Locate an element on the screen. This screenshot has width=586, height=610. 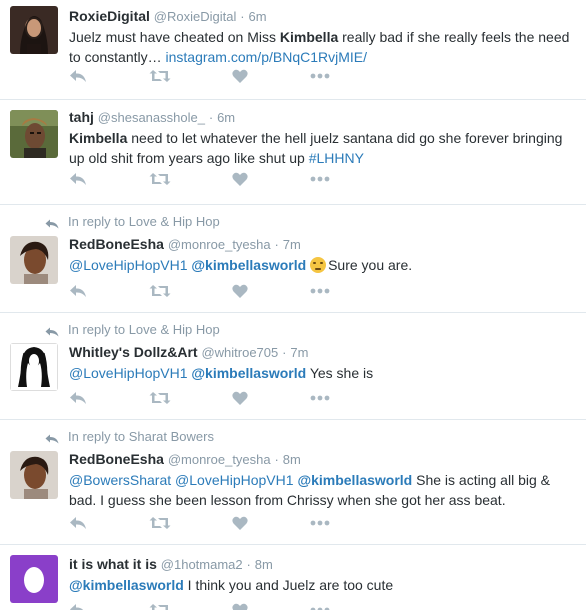
user-handle: @1hotmama2 is located at coordinates (202, 564).